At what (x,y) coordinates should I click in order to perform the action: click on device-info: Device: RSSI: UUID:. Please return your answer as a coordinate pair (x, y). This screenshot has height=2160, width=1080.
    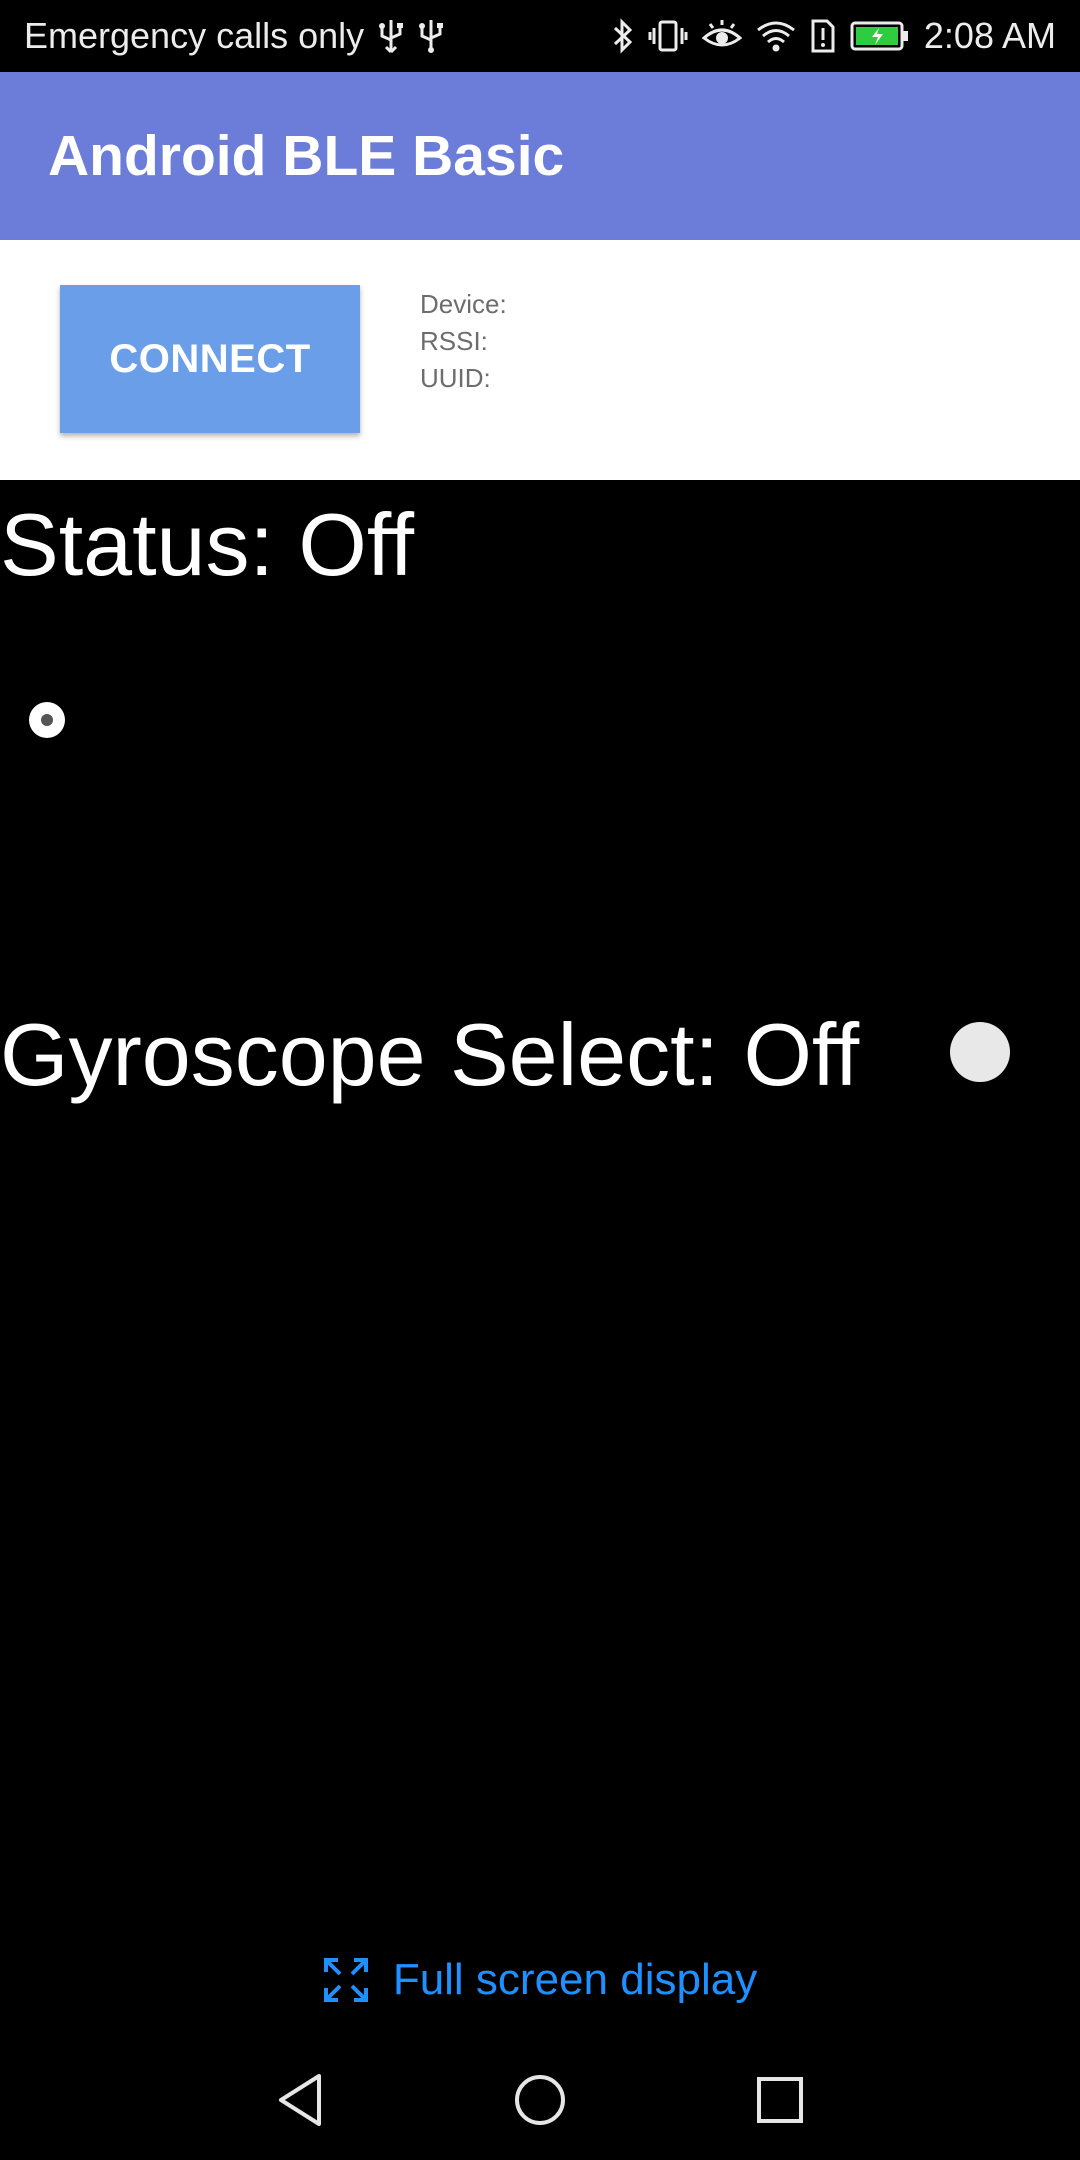
    Looking at the image, I should click on (463, 341).